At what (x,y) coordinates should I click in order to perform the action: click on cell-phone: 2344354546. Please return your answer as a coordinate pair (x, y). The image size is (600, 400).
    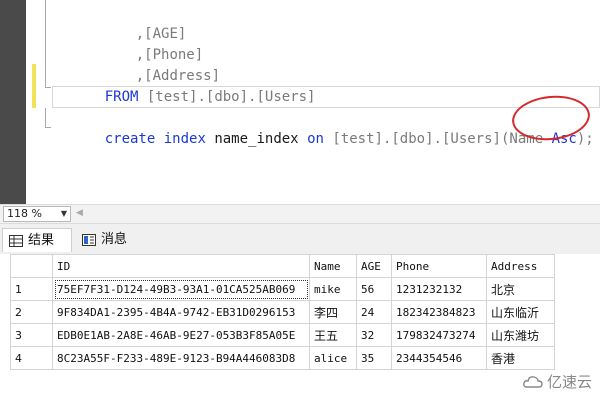
    Looking at the image, I should click on (439, 358).